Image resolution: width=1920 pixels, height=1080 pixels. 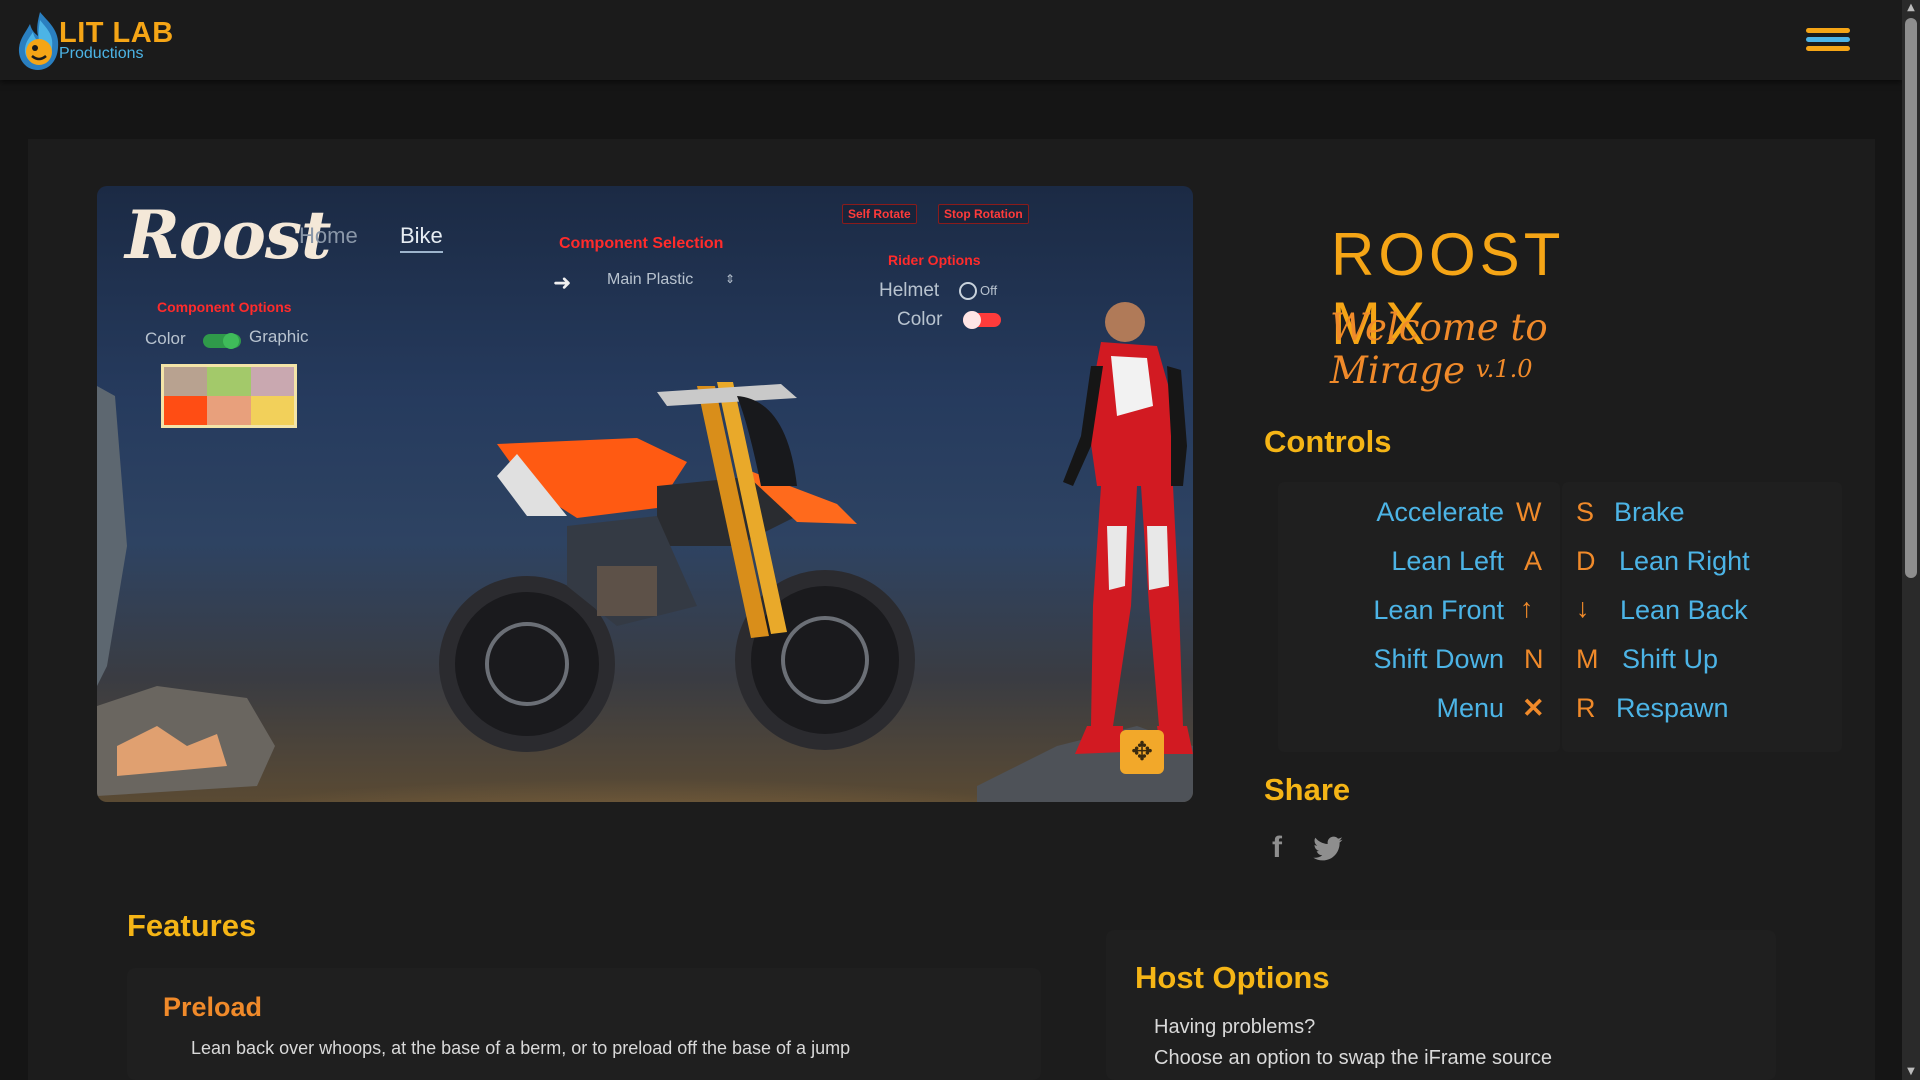 I want to click on hamburger-menu-icon, so click(x=1828, y=40).